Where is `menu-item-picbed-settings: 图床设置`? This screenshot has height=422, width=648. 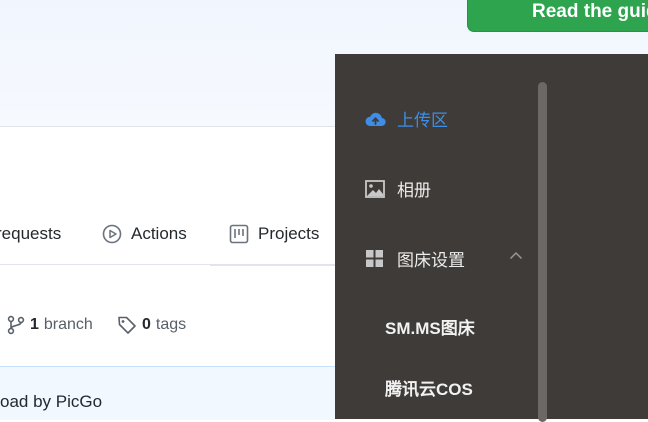 menu-item-picbed-settings: 图床设置 is located at coordinates (415, 258).